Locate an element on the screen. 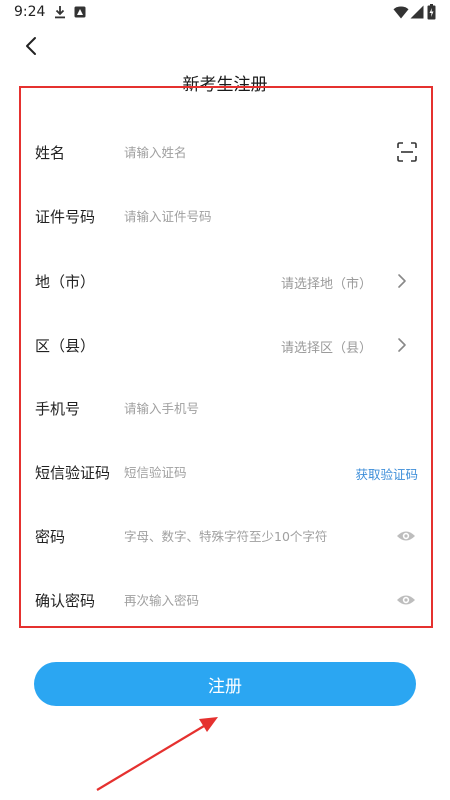 The image size is (450, 800). chevron-left-icon is located at coordinates (31, 46).